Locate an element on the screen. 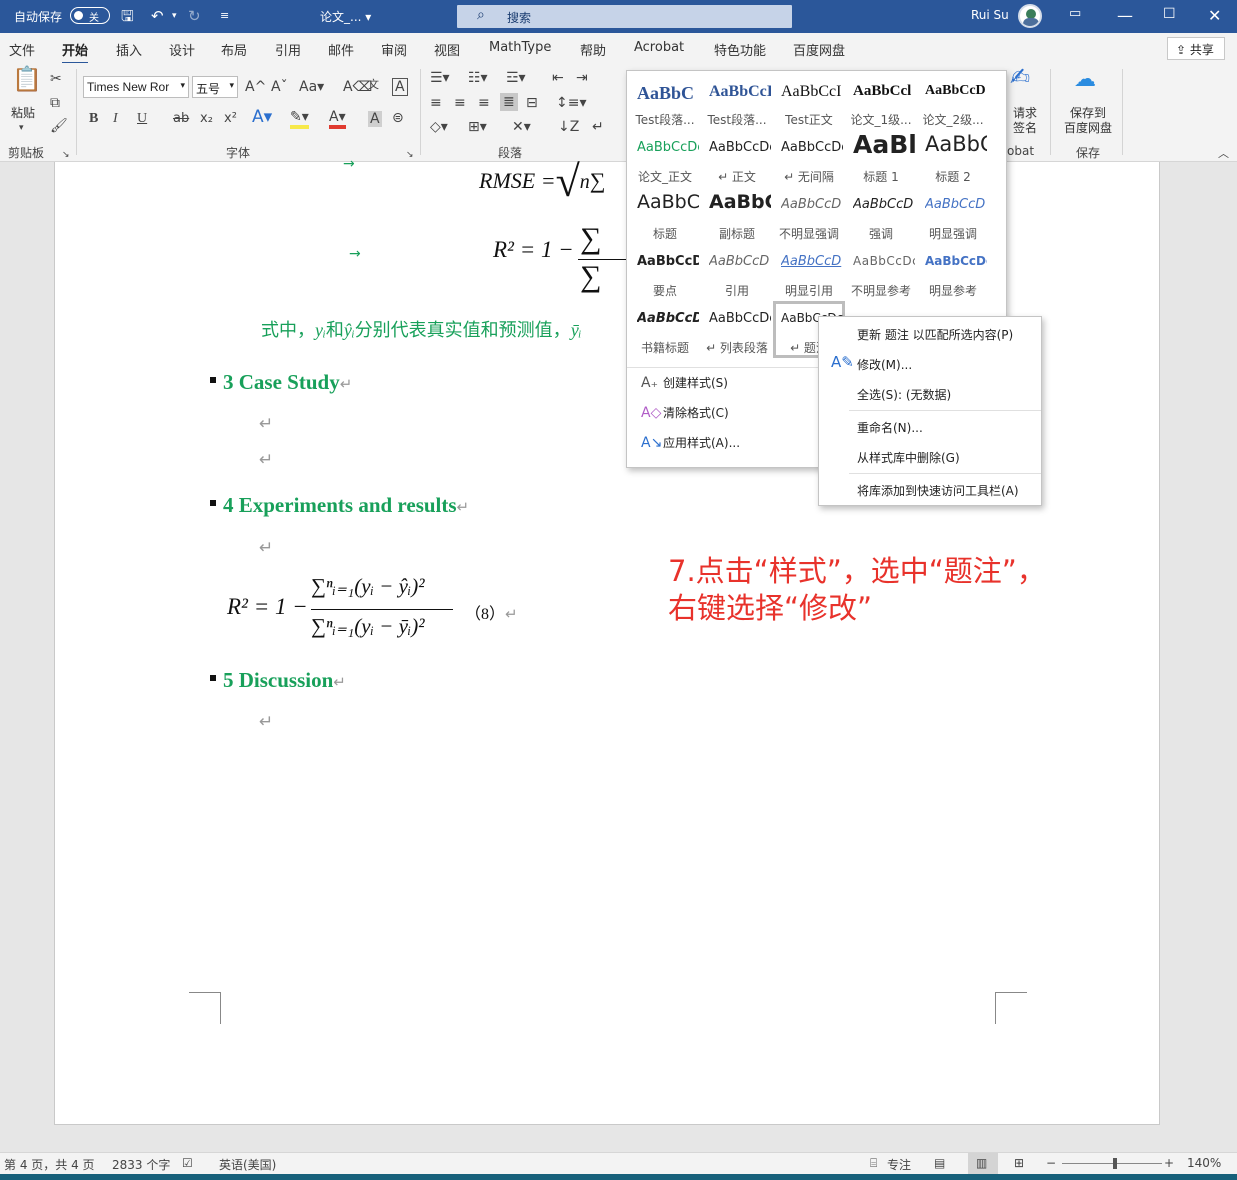 Image resolution: width=1237 pixels, height=1180 pixels. align-left-icon: ≡ is located at coordinates (436, 103).